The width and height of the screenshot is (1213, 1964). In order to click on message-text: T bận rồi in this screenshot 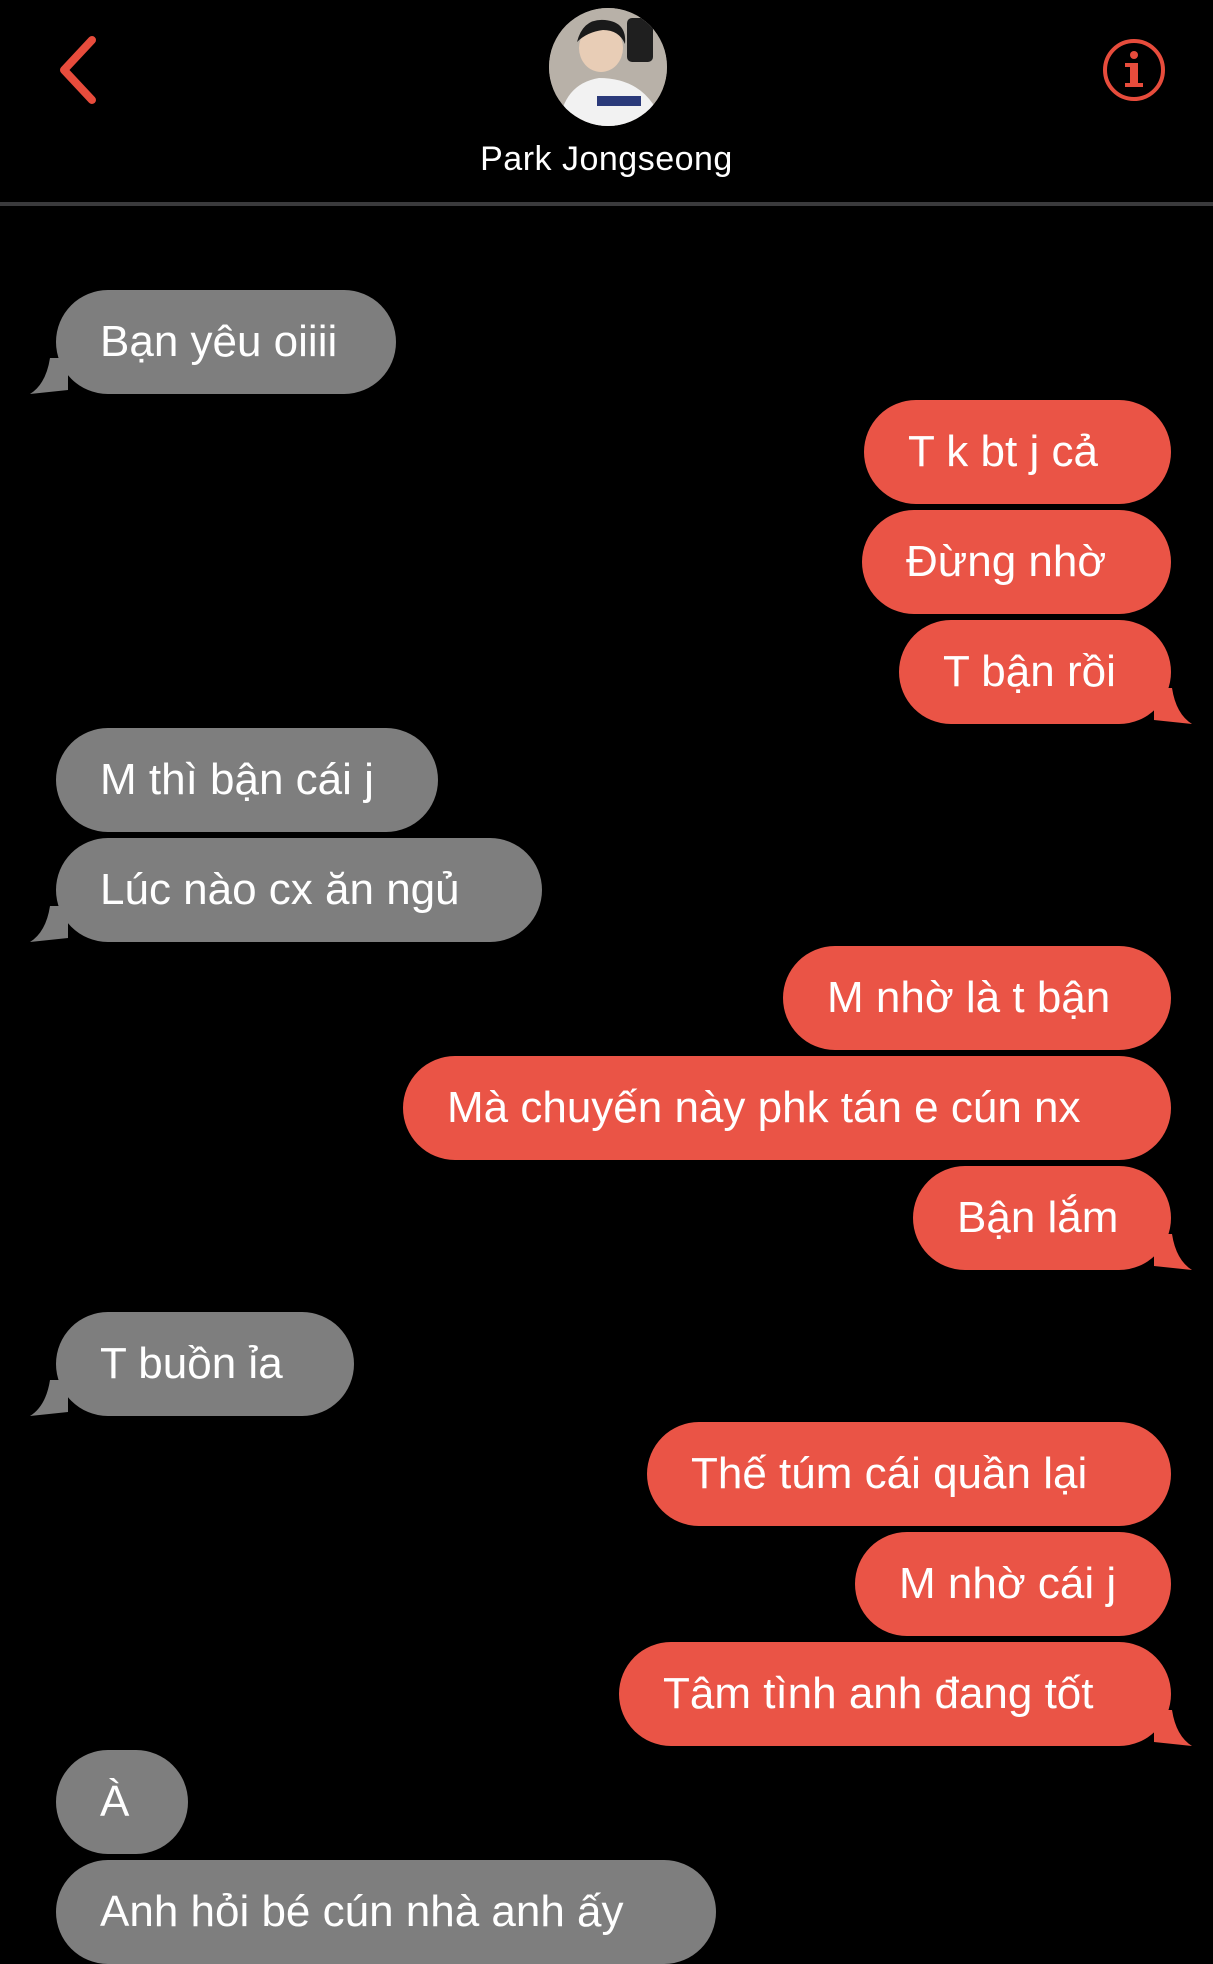, I will do `click(1029, 671)`.